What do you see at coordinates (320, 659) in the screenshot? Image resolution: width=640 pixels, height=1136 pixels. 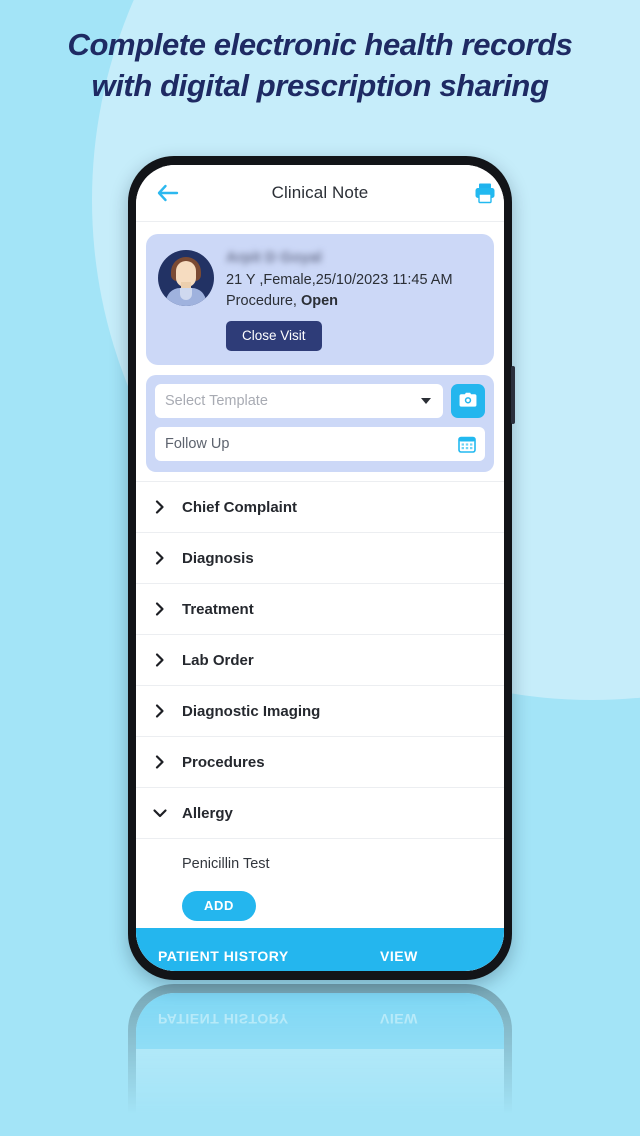 I see `section-row-lab-order: Lab Order` at bounding box center [320, 659].